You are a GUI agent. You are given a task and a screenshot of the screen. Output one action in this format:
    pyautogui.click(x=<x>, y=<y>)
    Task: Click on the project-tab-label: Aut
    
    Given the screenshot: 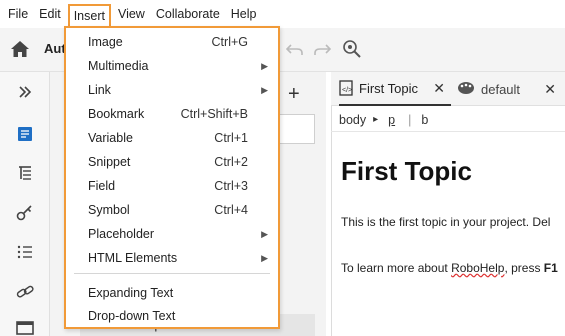 What is the action you would take?
    pyautogui.click(x=55, y=48)
    